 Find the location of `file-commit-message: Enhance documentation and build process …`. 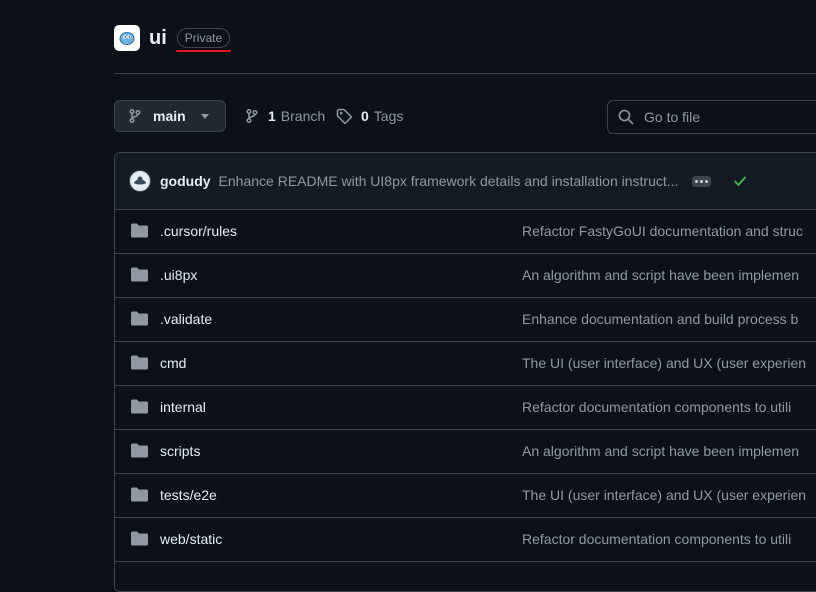

file-commit-message: Enhance documentation and build process … is located at coordinates (660, 319).